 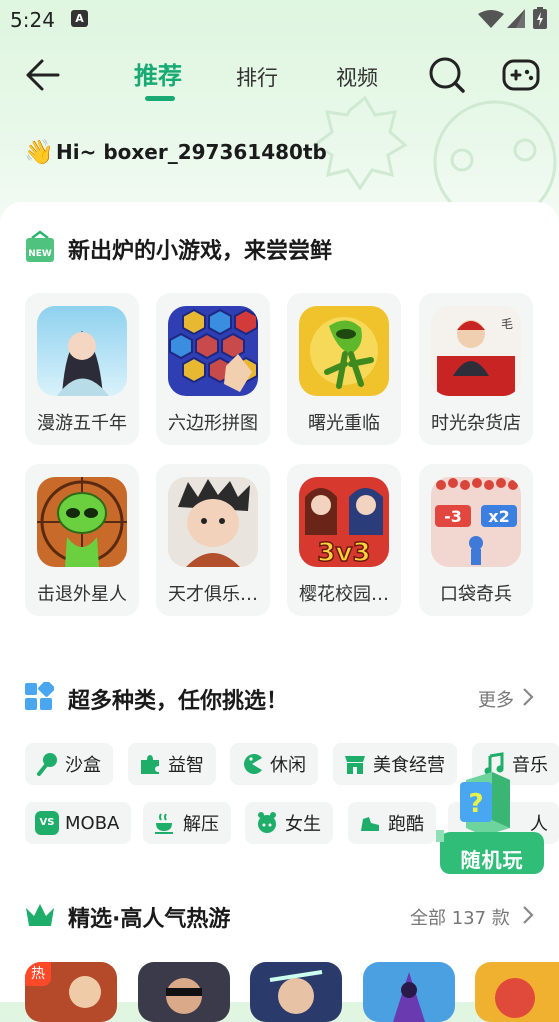 What do you see at coordinates (344, 423) in the screenshot?
I see `game-name: 曙光重临` at bounding box center [344, 423].